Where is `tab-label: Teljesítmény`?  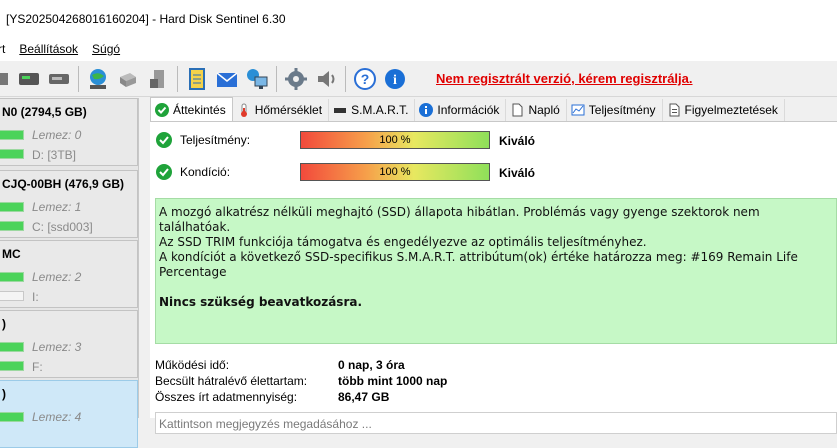 tab-label: Teljesítmény is located at coordinates (622, 110).